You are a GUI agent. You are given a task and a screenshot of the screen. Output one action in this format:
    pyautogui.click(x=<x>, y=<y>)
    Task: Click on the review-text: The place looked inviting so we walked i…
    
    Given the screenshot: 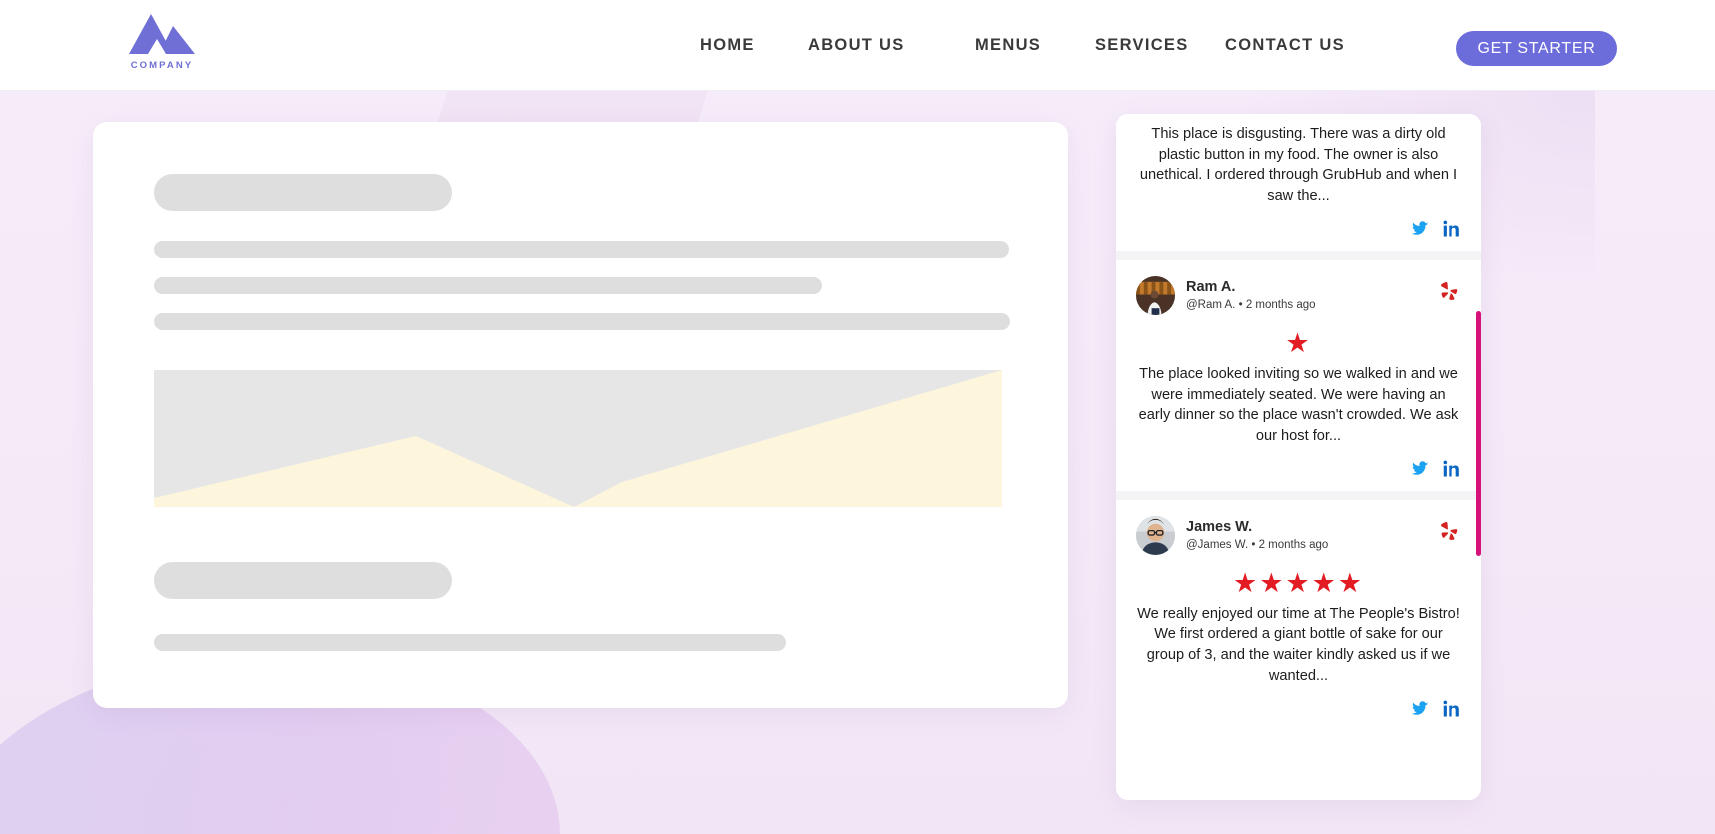 What is the action you would take?
    pyautogui.click(x=1298, y=405)
    